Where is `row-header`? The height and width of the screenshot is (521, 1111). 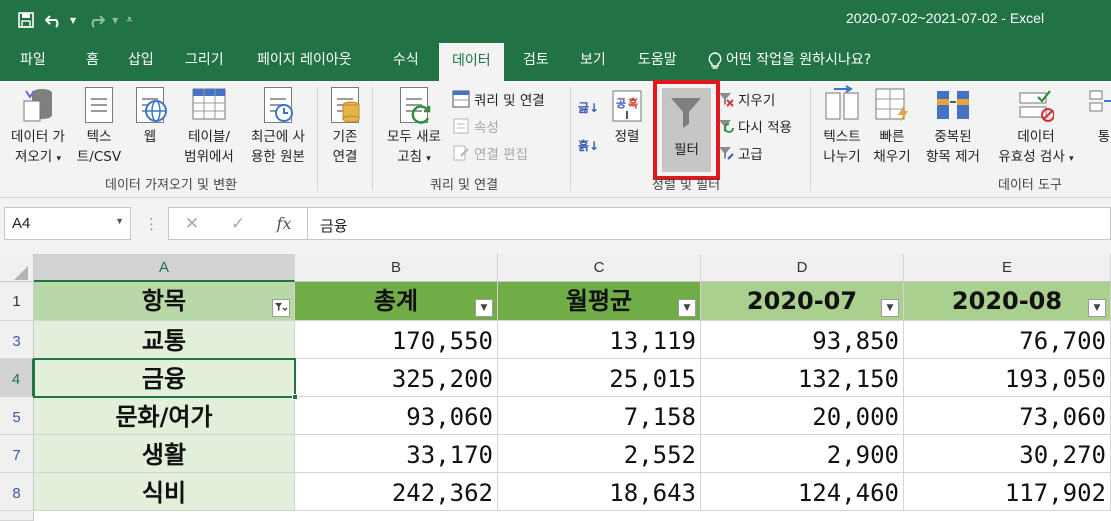
row-header is located at coordinates (17, 516).